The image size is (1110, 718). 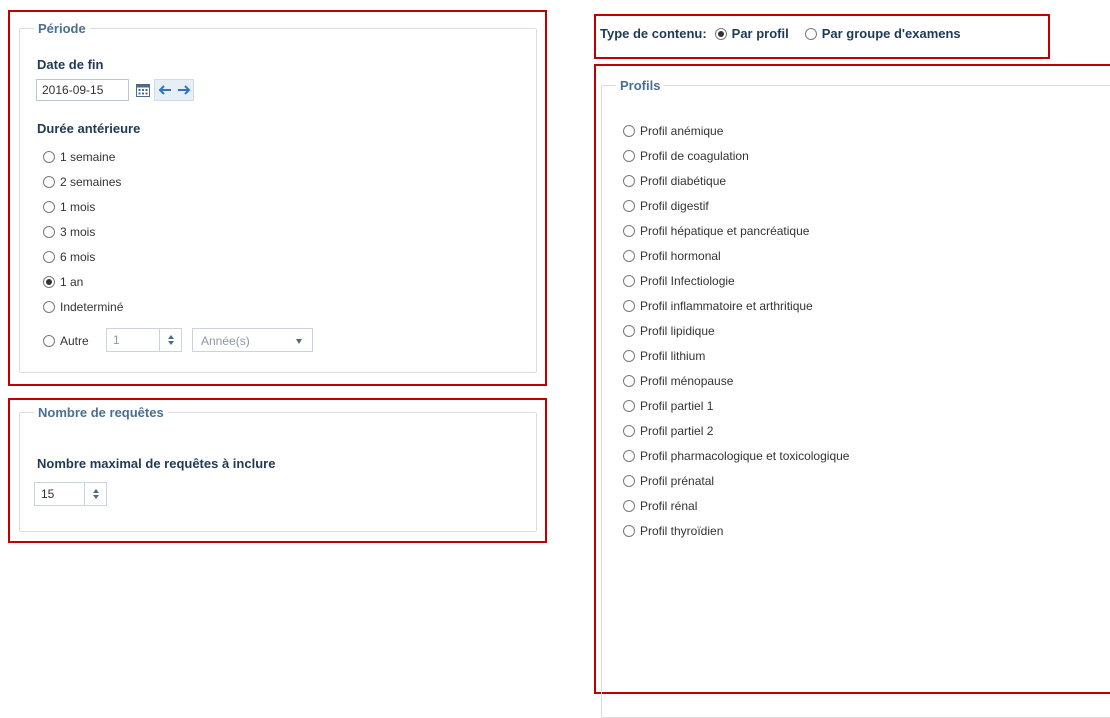 What do you see at coordinates (683, 181) in the screenshot?
I see `profil-option-label: Profil diabétique` at bounding box center [683, 181].